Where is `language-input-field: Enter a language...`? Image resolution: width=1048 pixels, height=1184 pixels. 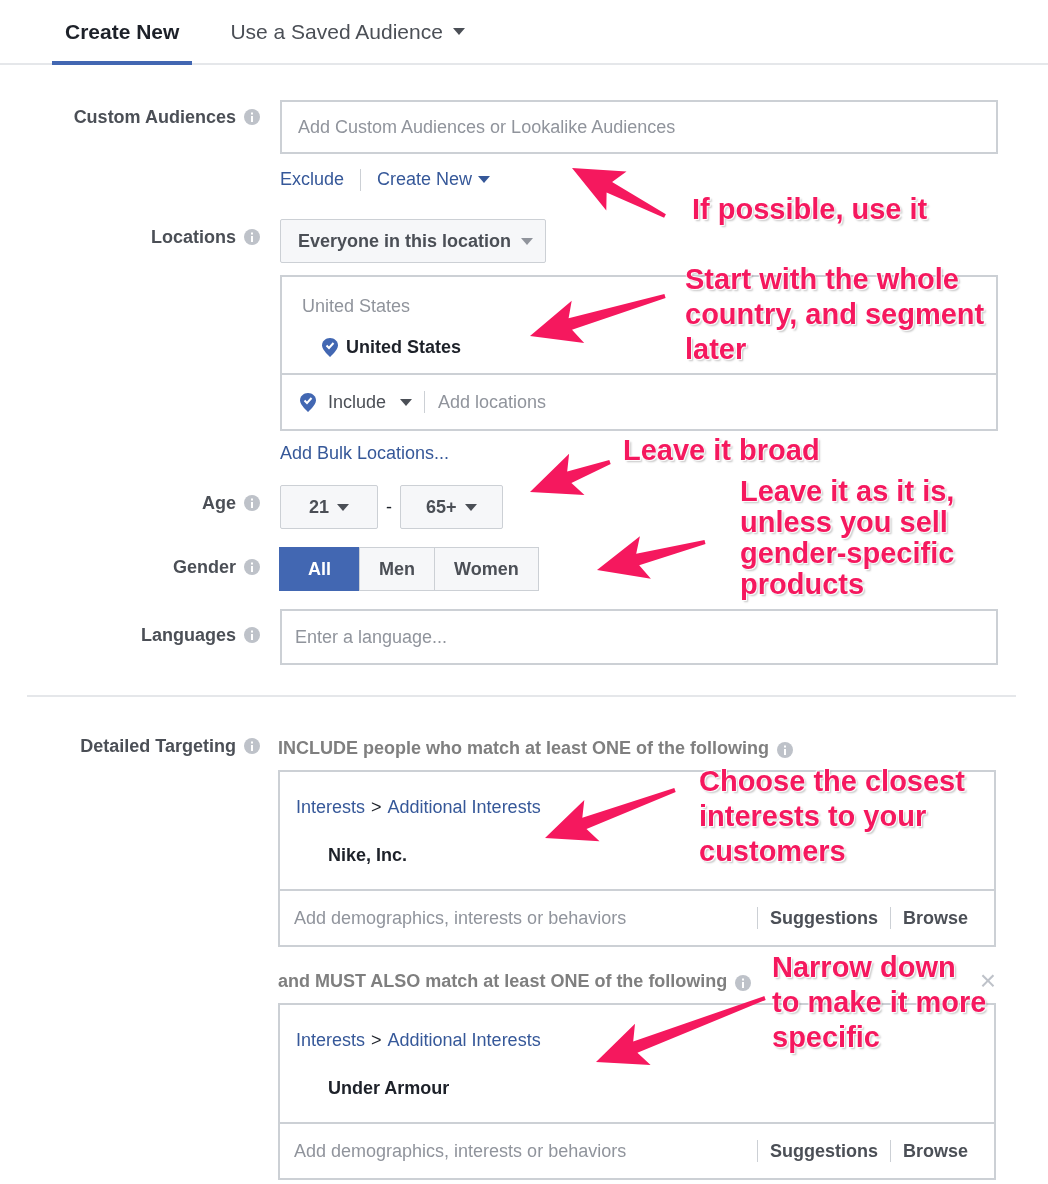 language-input-field: Enter a language... is located at coordinates (639, 637).